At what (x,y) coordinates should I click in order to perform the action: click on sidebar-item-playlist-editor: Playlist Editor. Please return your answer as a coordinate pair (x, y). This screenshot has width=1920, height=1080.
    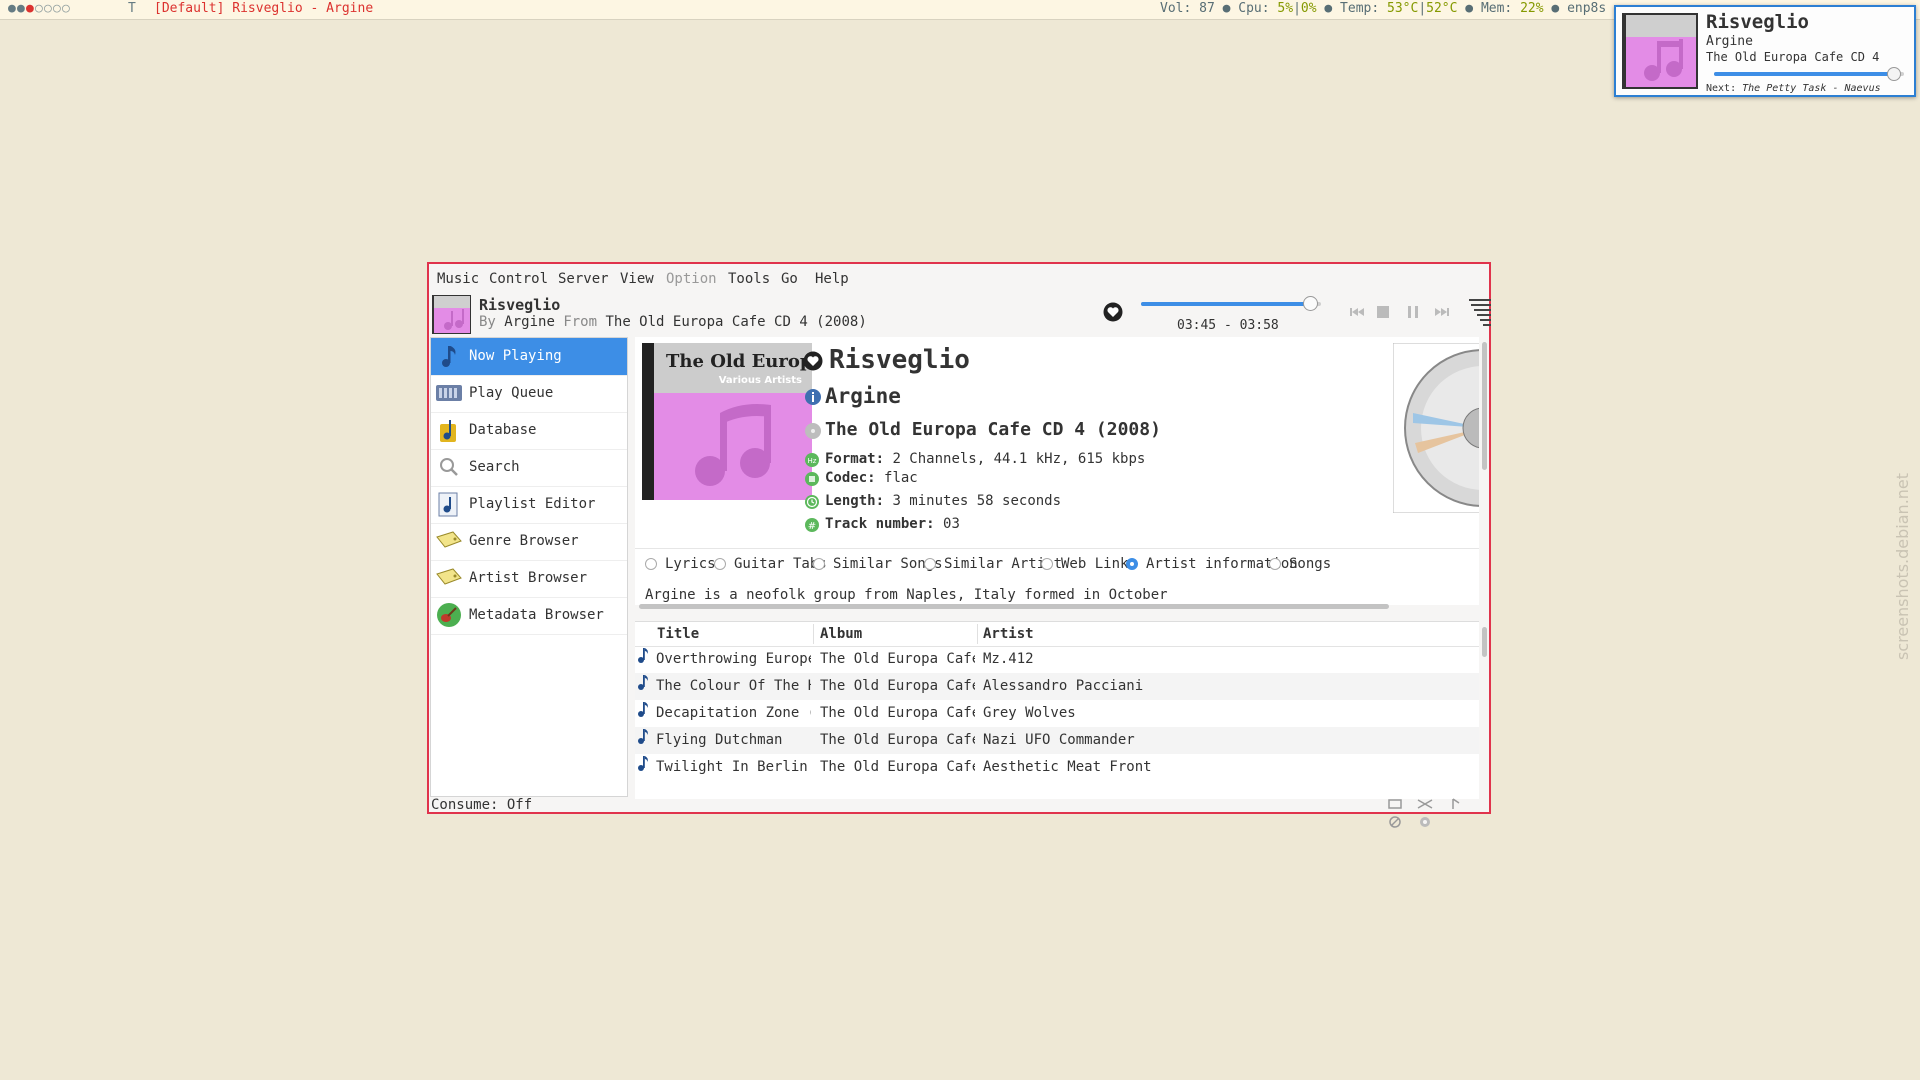
    Looking at the image, I should click on (529, 505).